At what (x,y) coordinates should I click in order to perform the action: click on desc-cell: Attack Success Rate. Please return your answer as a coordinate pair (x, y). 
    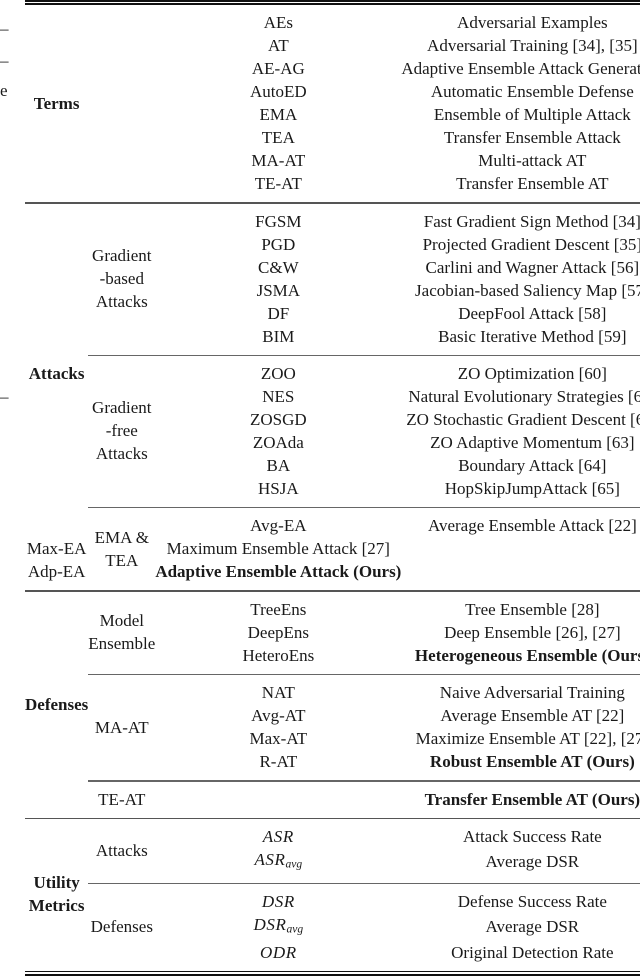
    Looking at the image, I should click on (532, 837).